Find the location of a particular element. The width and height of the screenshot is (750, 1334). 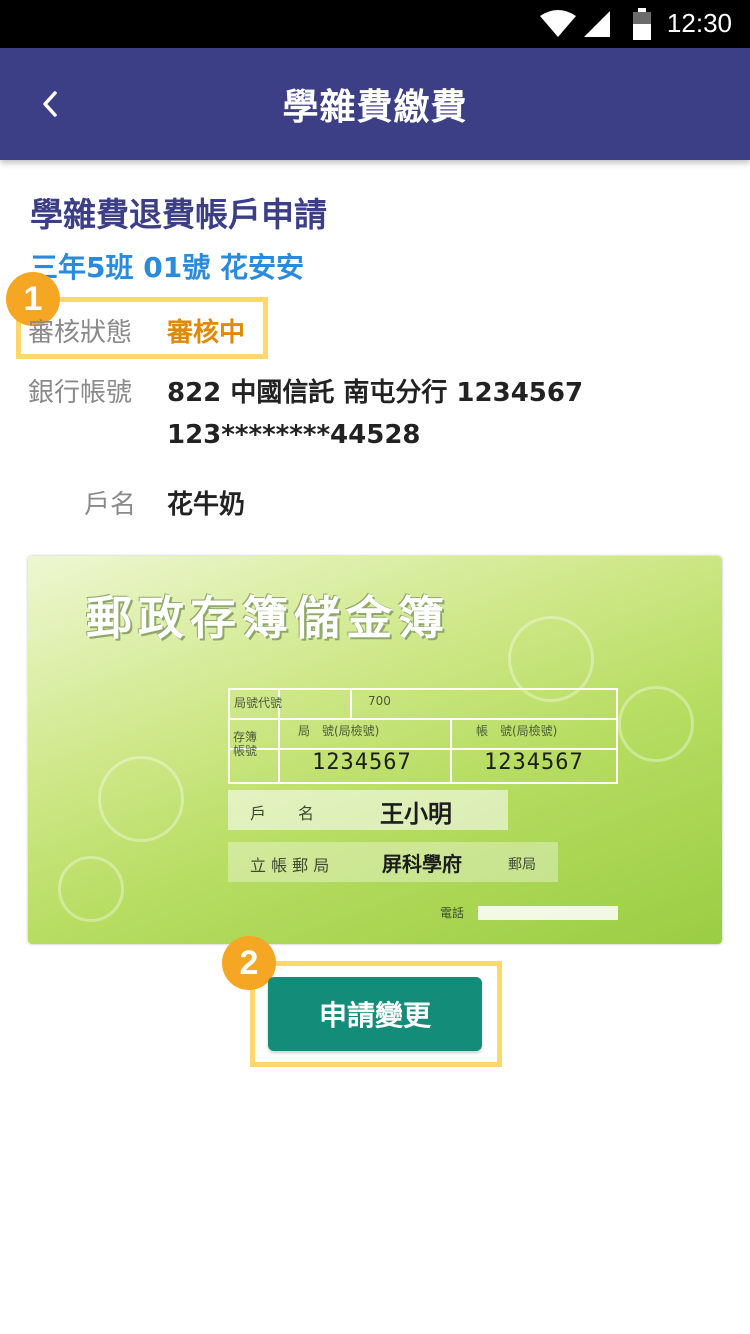

review-status-label: 審核狀態 is located at coordinates (80, 333).